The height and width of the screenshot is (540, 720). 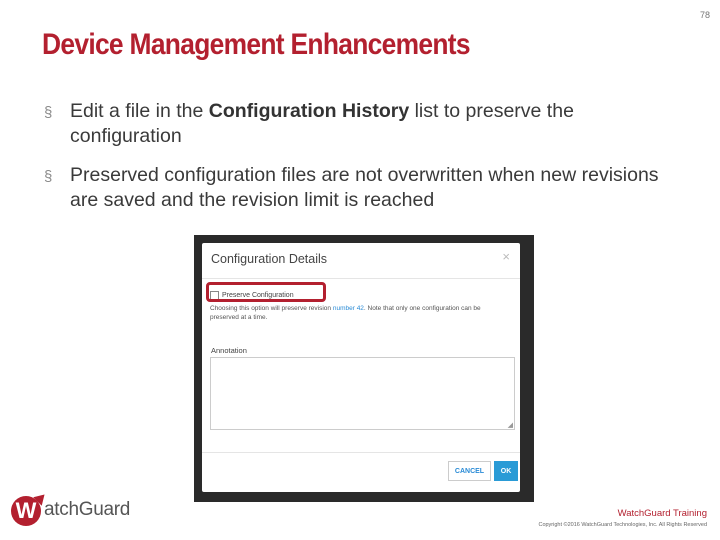 I want to click on bullet-text-bold: Configuration History, so click(x=309, y=111).